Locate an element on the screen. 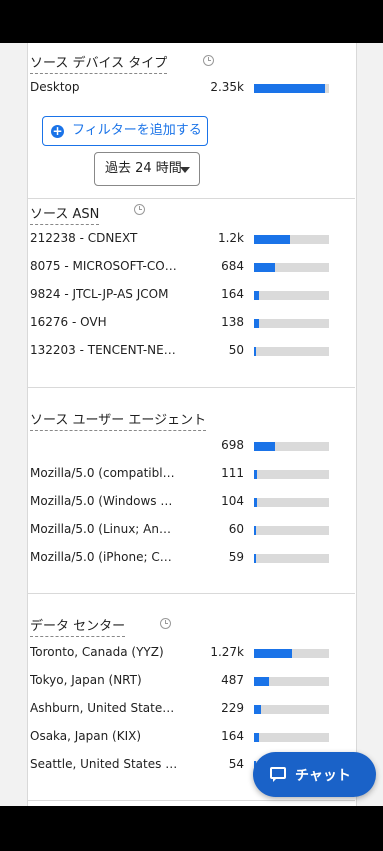  list-item: 8075 - MICROSOFT-CORP-MSN-AS-BLOCK 684 is located at coordinates (180, 268).